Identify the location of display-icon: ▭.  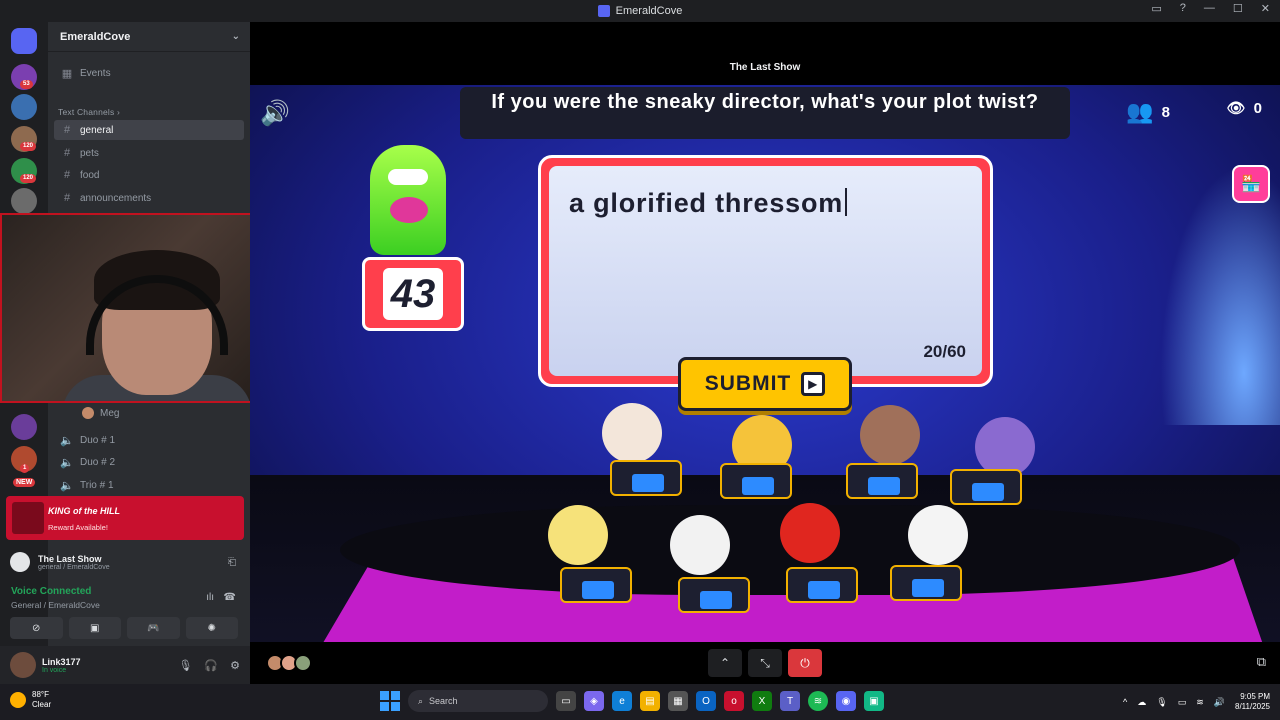
(1182, 702).